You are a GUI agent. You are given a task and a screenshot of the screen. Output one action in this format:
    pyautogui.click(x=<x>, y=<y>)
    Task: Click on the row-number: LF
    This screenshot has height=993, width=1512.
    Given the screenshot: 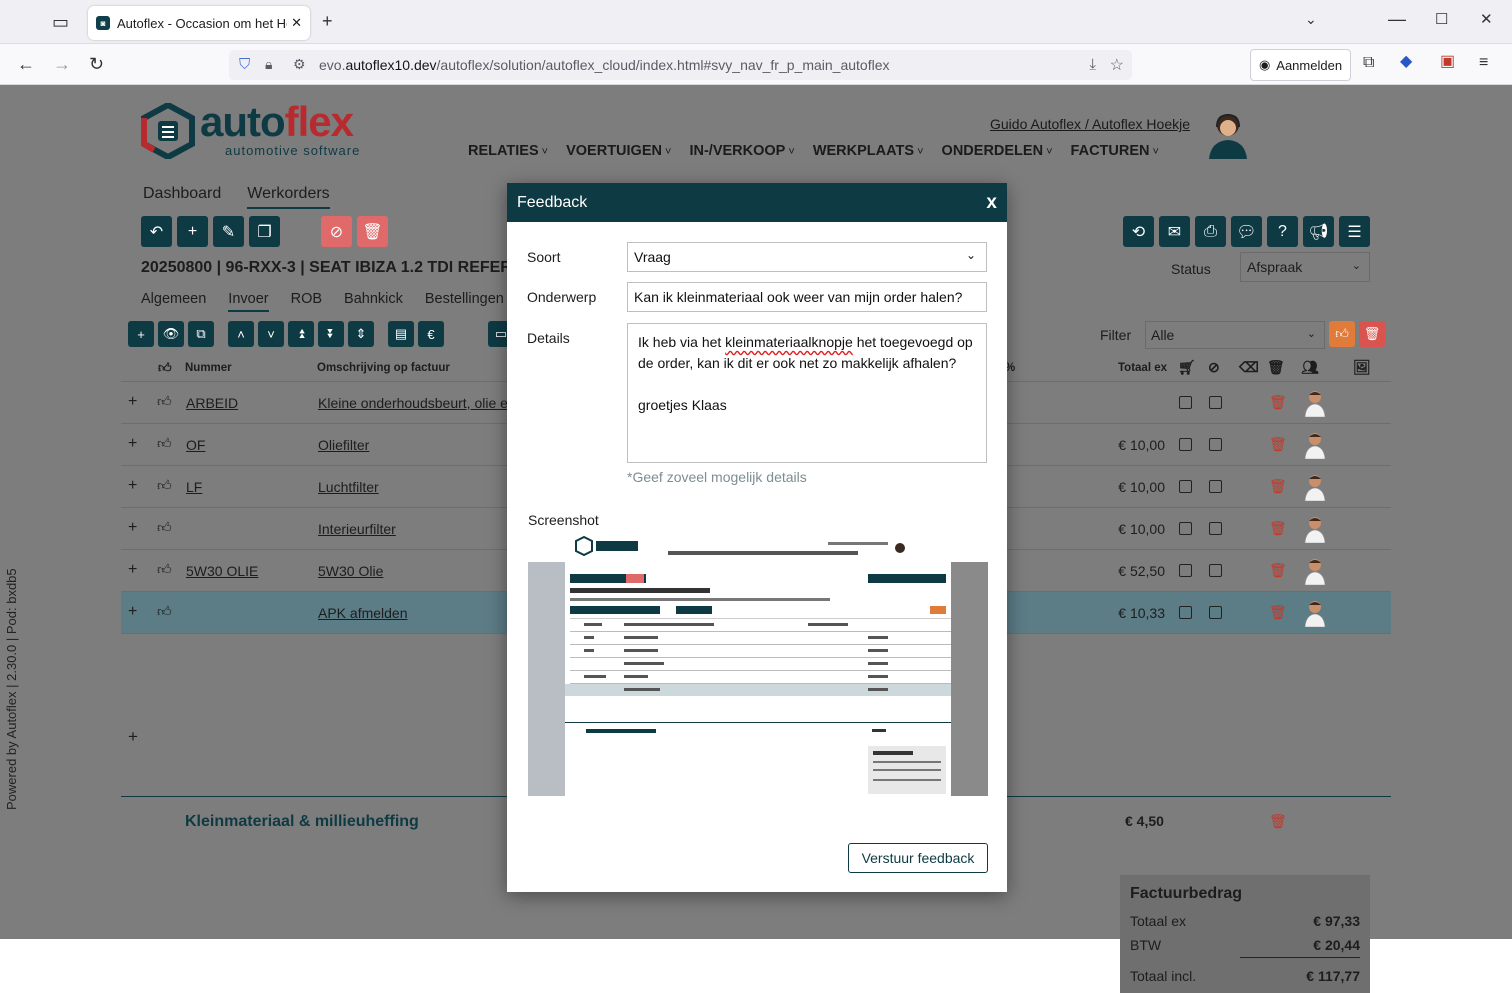 What is the action you would take?
    pyautogui.click(x=194, y=487)
    